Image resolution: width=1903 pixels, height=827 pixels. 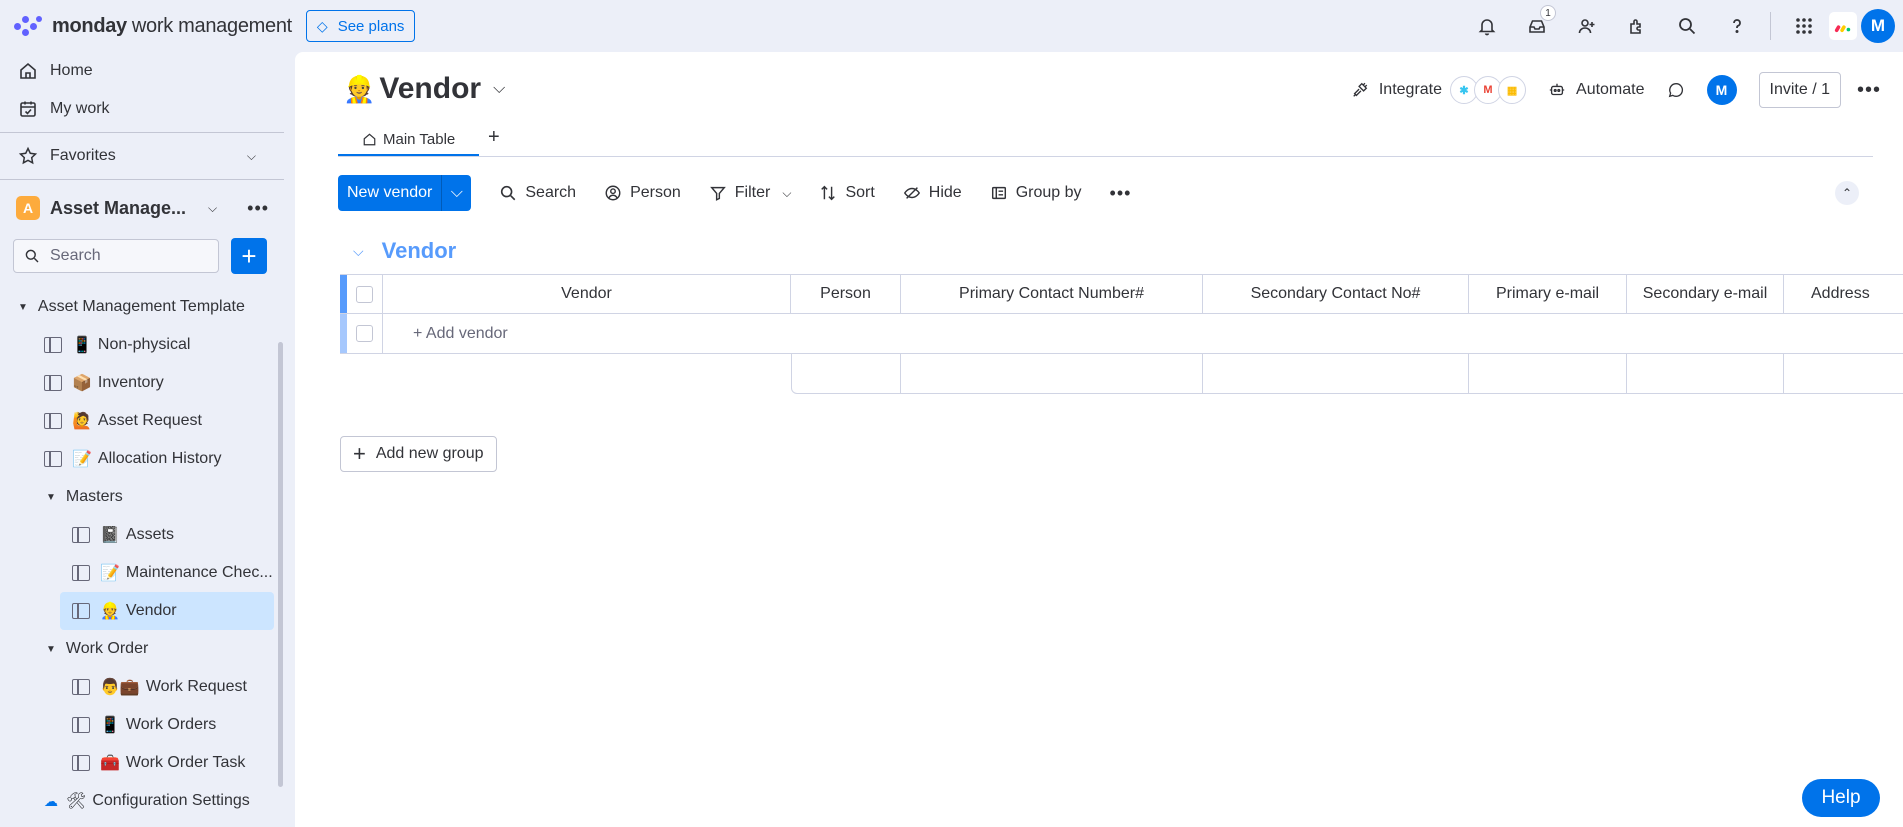 What do you see at coordinates (846, 294) in the screenshot?
I see `column-header-person: Person` at bounding box center [846, 294].